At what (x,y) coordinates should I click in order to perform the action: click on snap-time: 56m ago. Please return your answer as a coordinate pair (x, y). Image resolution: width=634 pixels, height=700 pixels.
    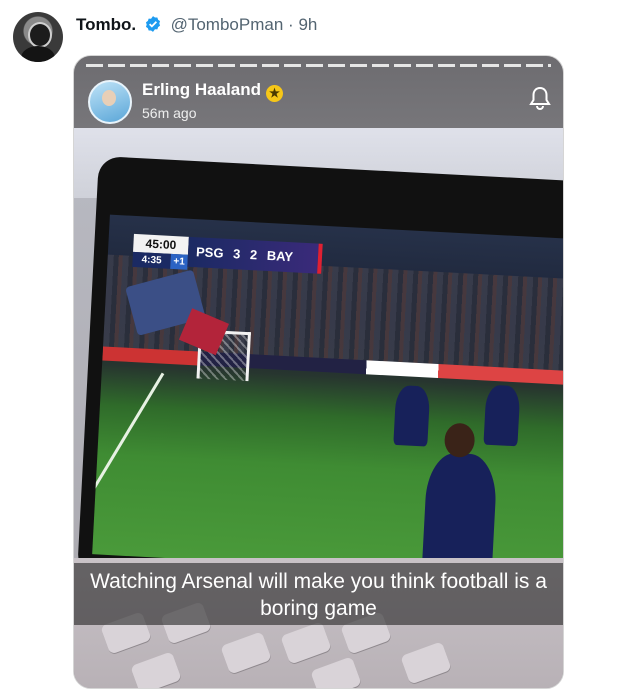
    Looking at the image, I should click on (169, 113).